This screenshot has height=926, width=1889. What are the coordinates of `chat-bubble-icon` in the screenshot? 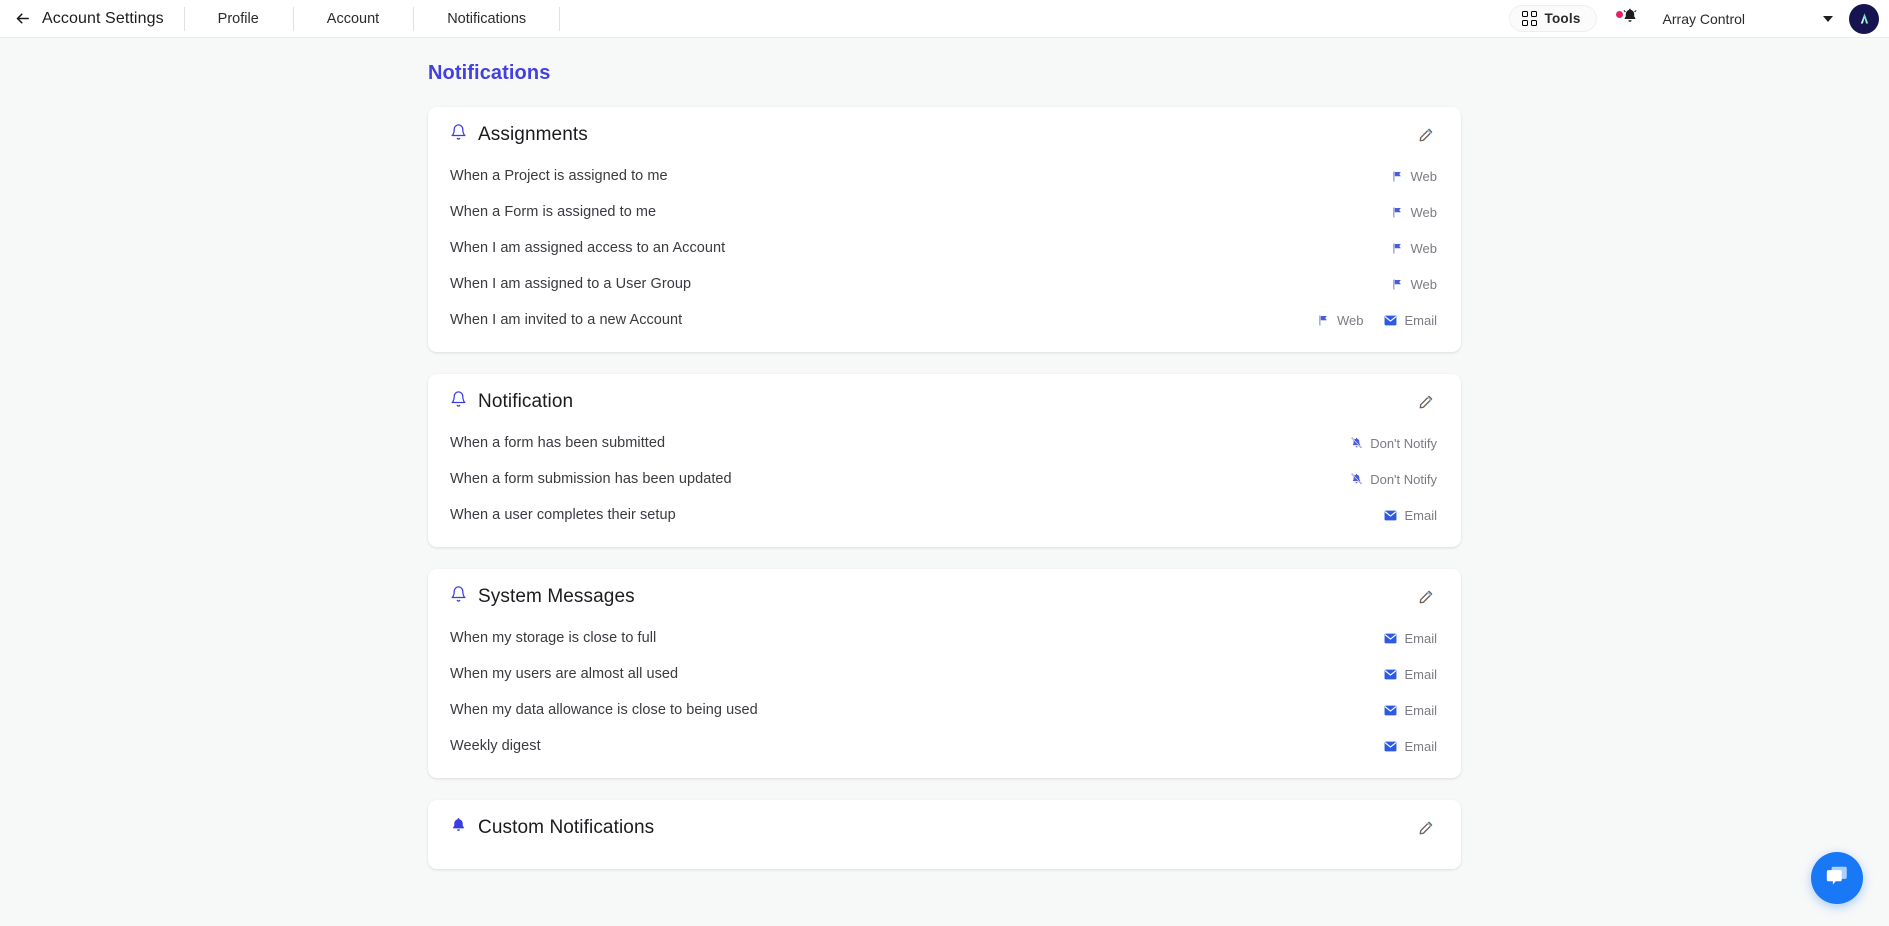 It's located at (1837, 878).